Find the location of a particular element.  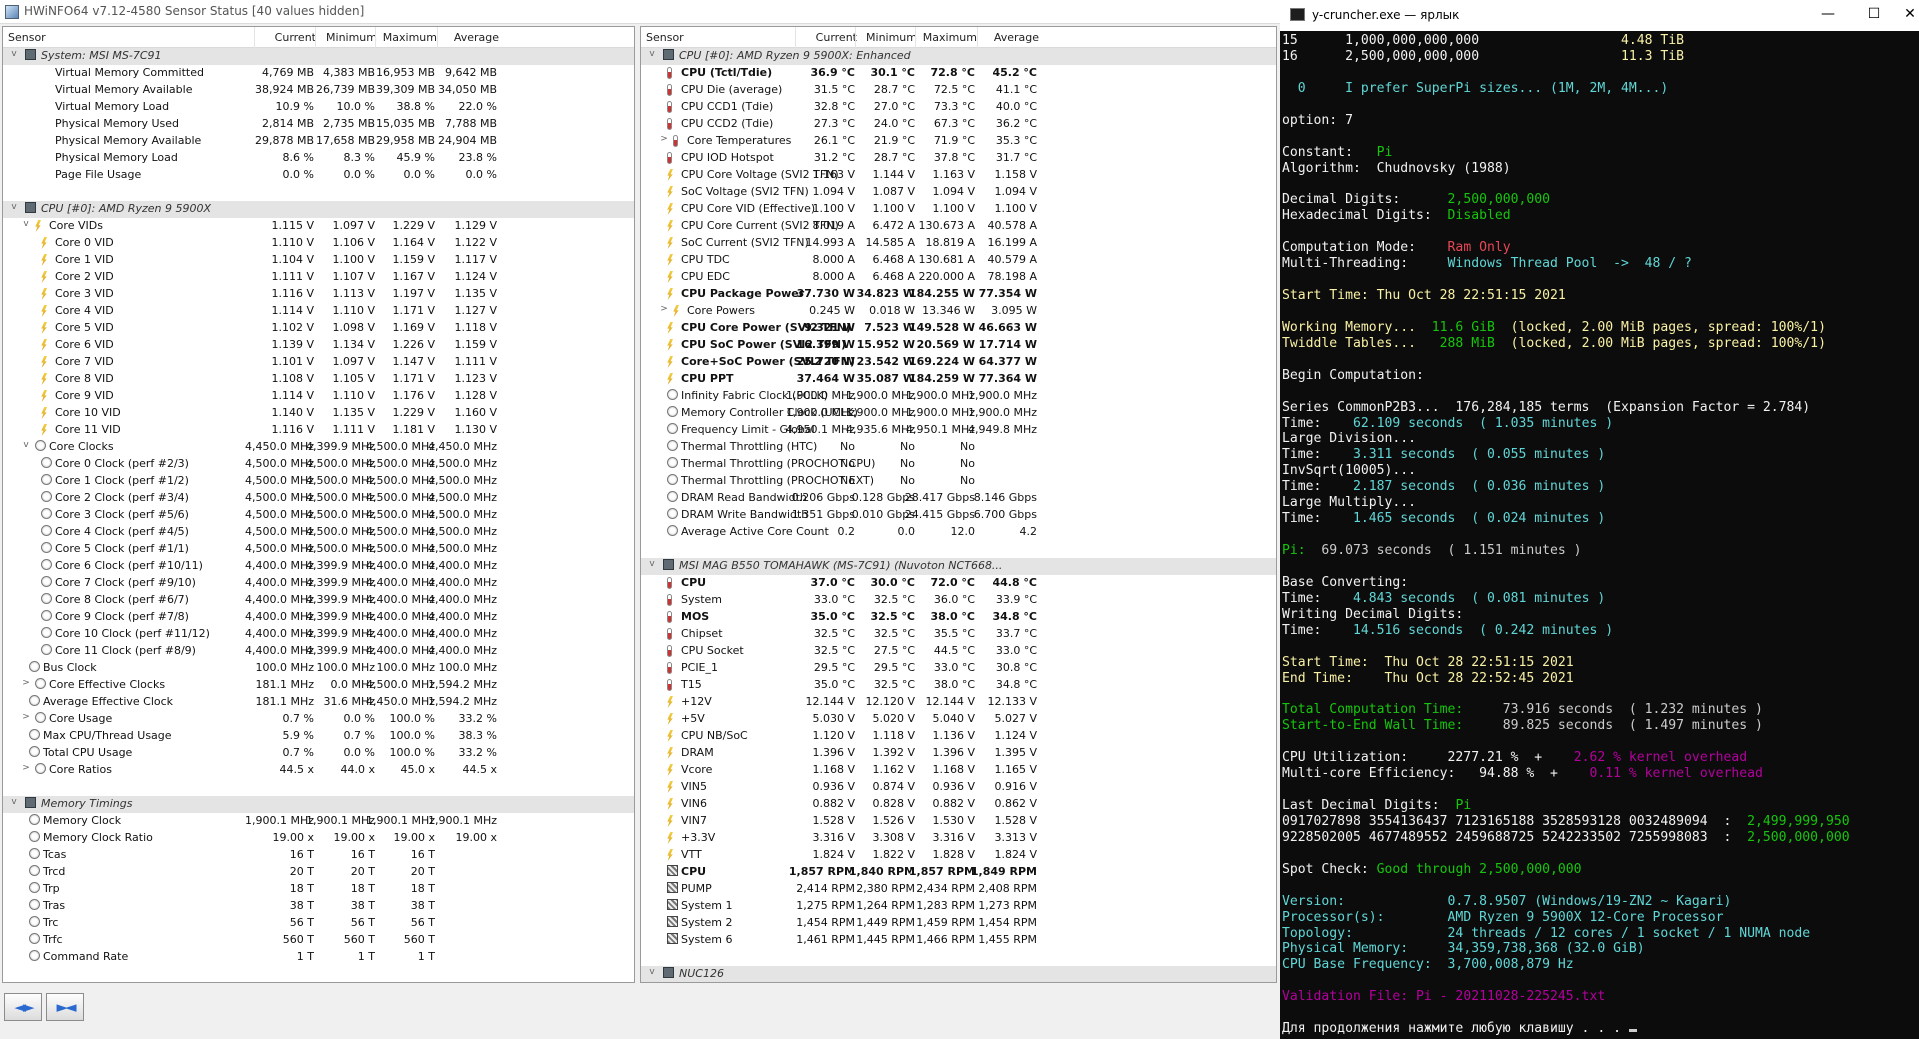

sensor-row: Average Active Core Count 0.2 0.0 12.0 4.2 is located at coordinates (958, 532).